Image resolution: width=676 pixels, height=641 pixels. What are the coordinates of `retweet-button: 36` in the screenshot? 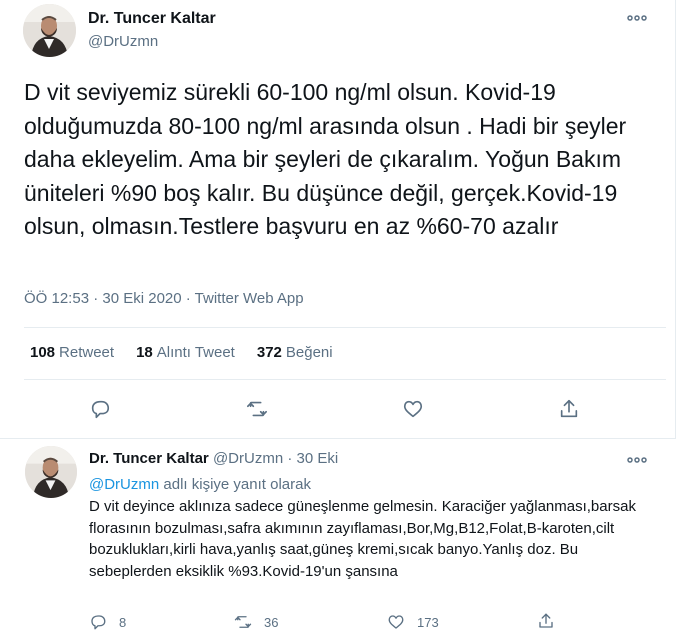 It's located at (256, 622).